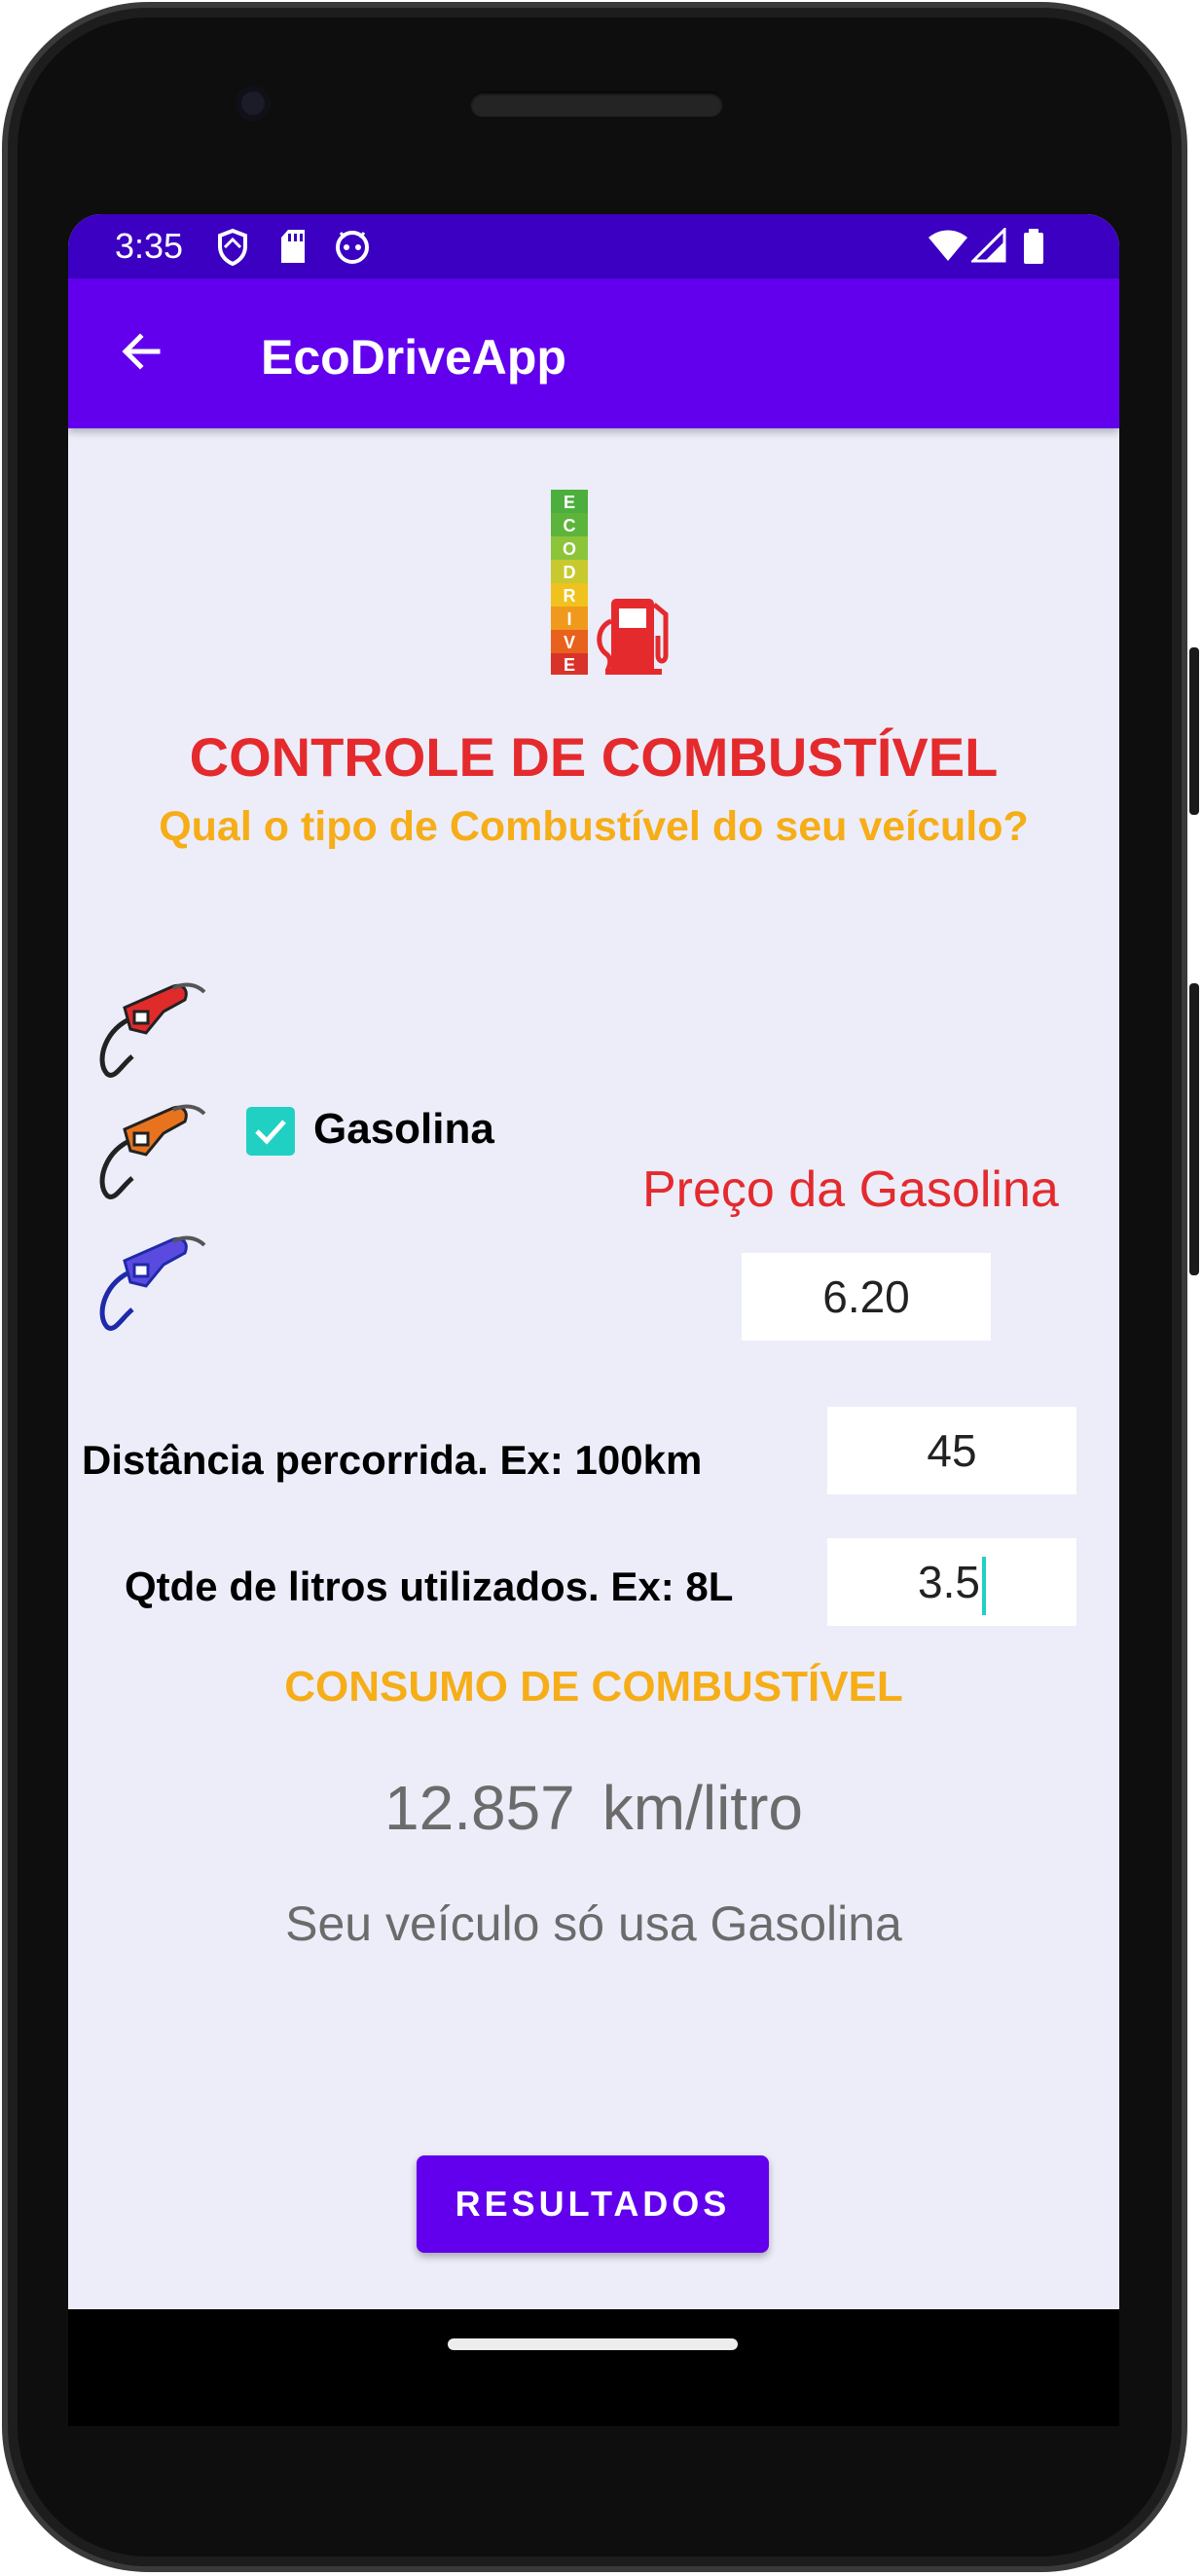  Describe the element at coordinates (949, 1582) in the screenshot. I see `liters-input-value: 3.5` at that location.